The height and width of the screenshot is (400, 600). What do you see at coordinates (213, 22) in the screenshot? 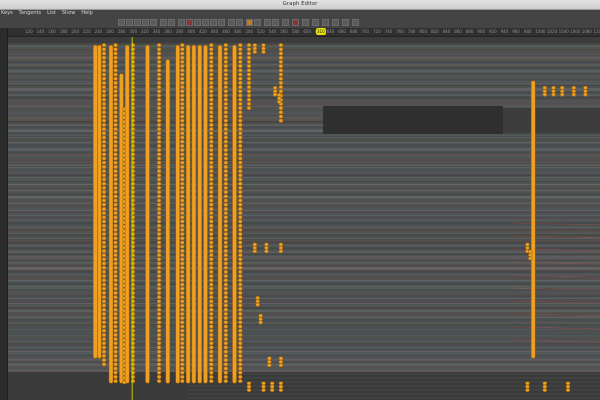
I see `step-tangent-icon` at bounding box center [213, 22].